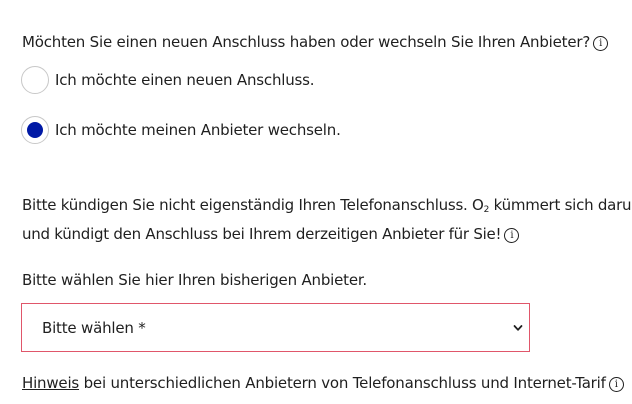 This screenshot has width=632, height=404. I want to click on option-new-connection: Ich möchte einen neuen Anschluss., so click(168, 80).